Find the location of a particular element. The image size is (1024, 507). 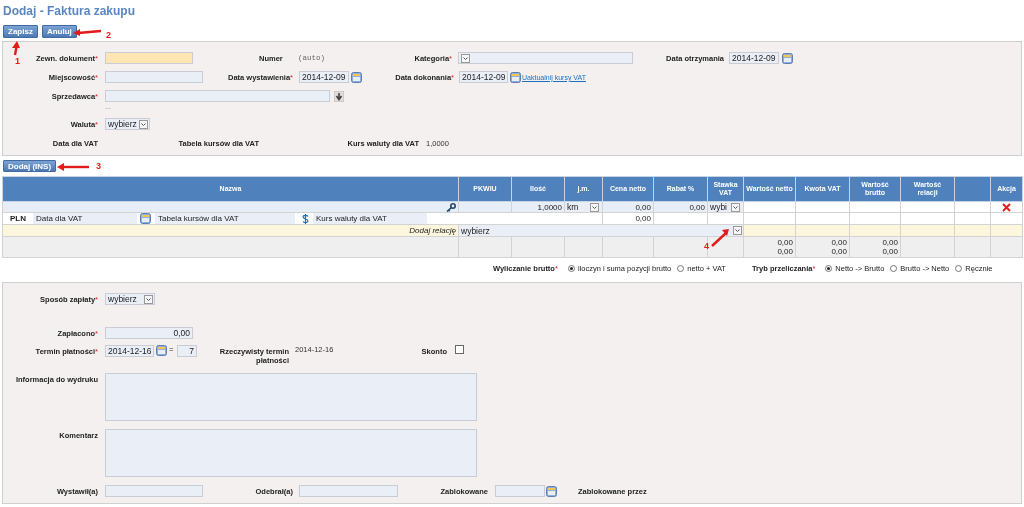

date-field is located at coordinates (520, 491).